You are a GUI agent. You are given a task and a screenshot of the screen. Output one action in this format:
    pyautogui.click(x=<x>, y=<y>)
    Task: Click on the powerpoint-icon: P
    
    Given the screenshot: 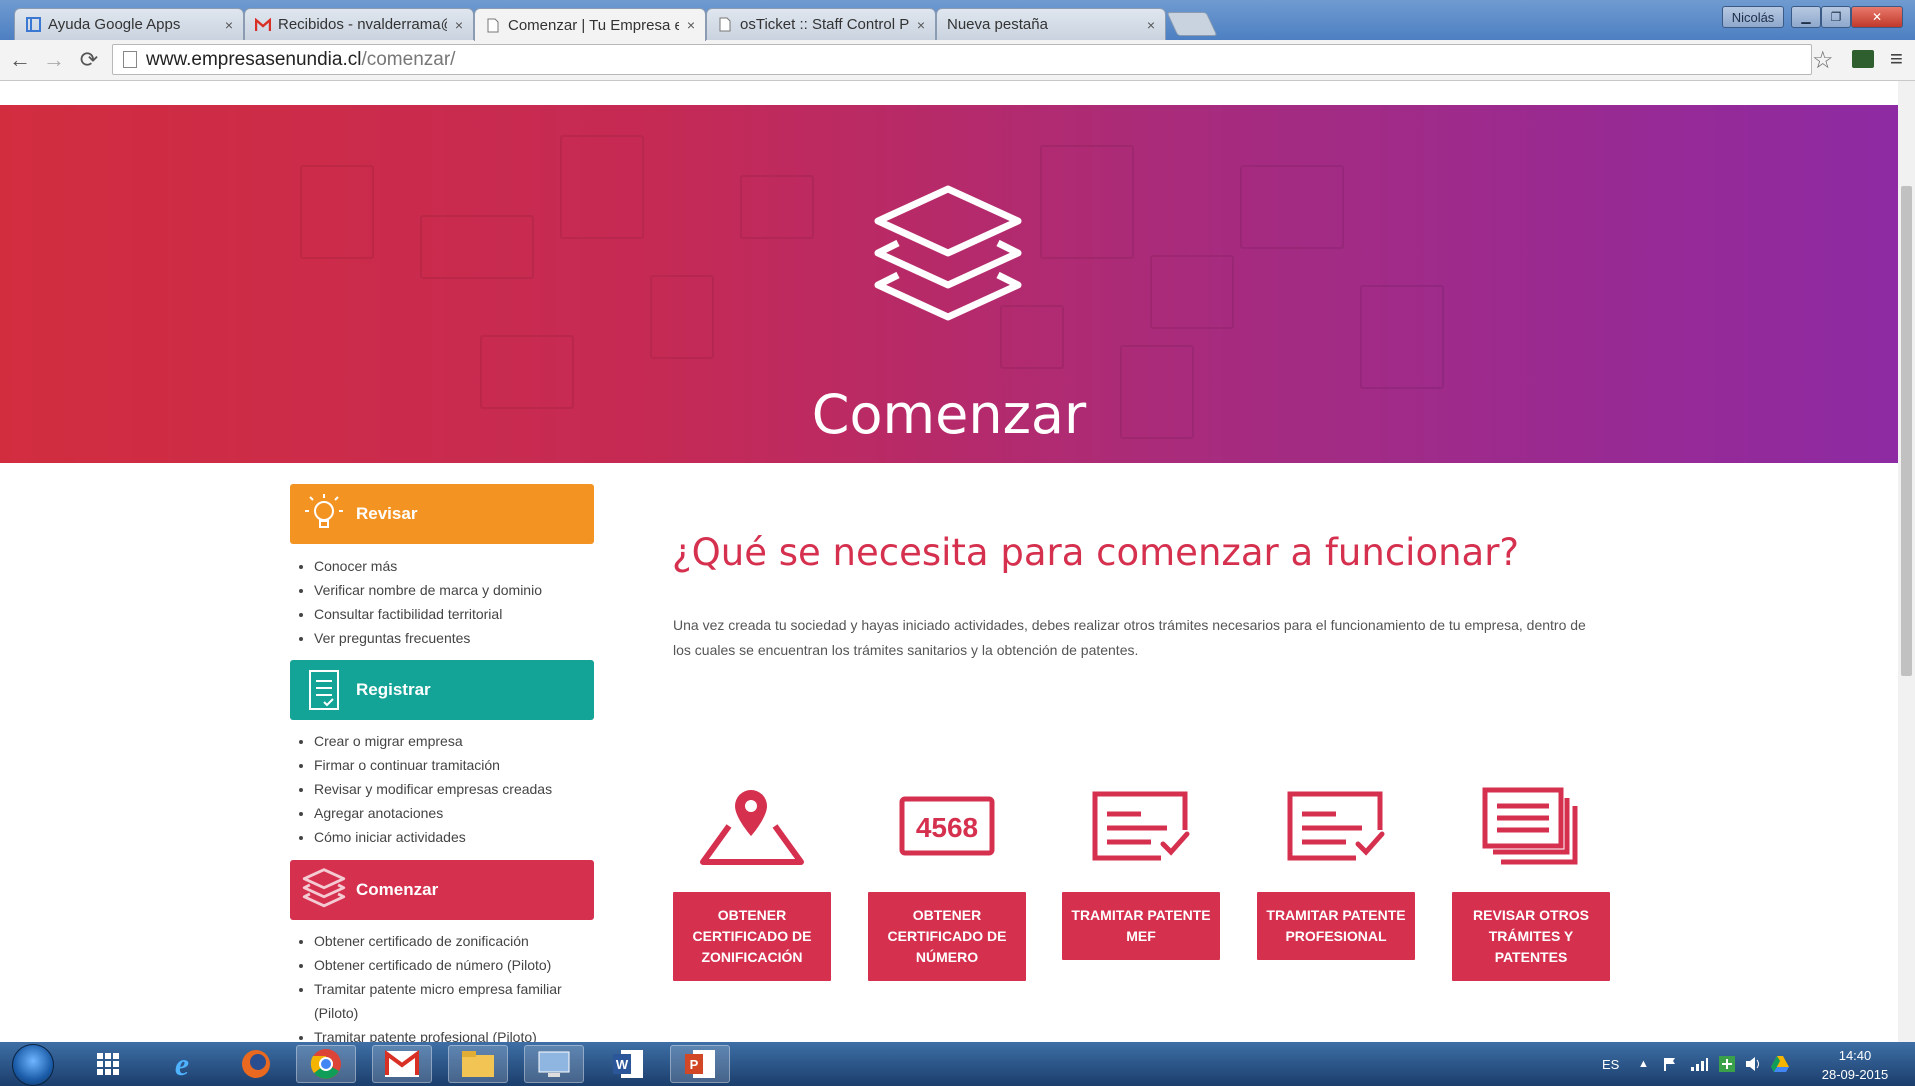 What is the action you would take?
    pyautogui.click(x=700, y=1064)
    